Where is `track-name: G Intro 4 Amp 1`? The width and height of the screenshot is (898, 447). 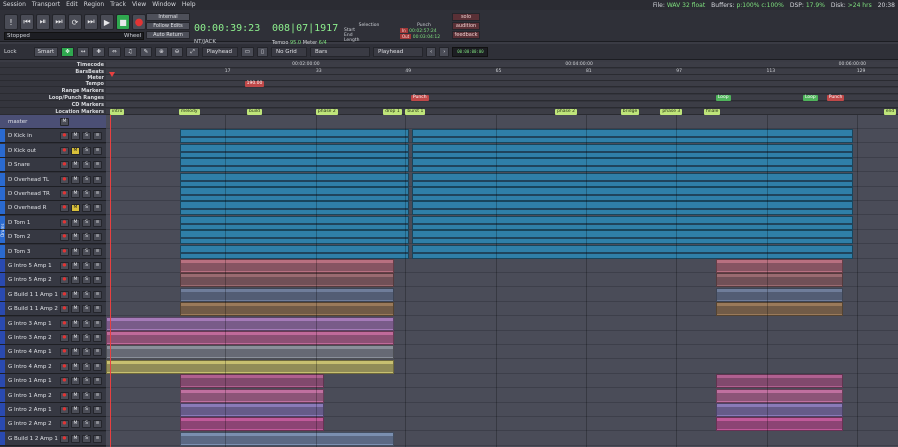
track-name: G Intro 4 Amp 1 is located at coordinates (30, 352).